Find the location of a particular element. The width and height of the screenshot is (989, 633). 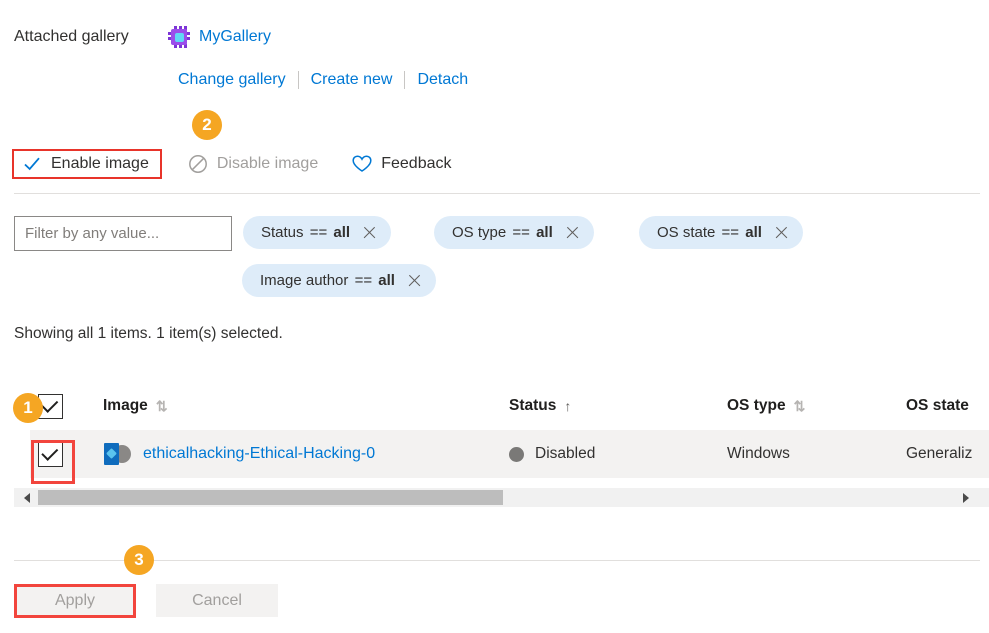

scroll-right-arrow-icon is located at coordinates (965, 497).